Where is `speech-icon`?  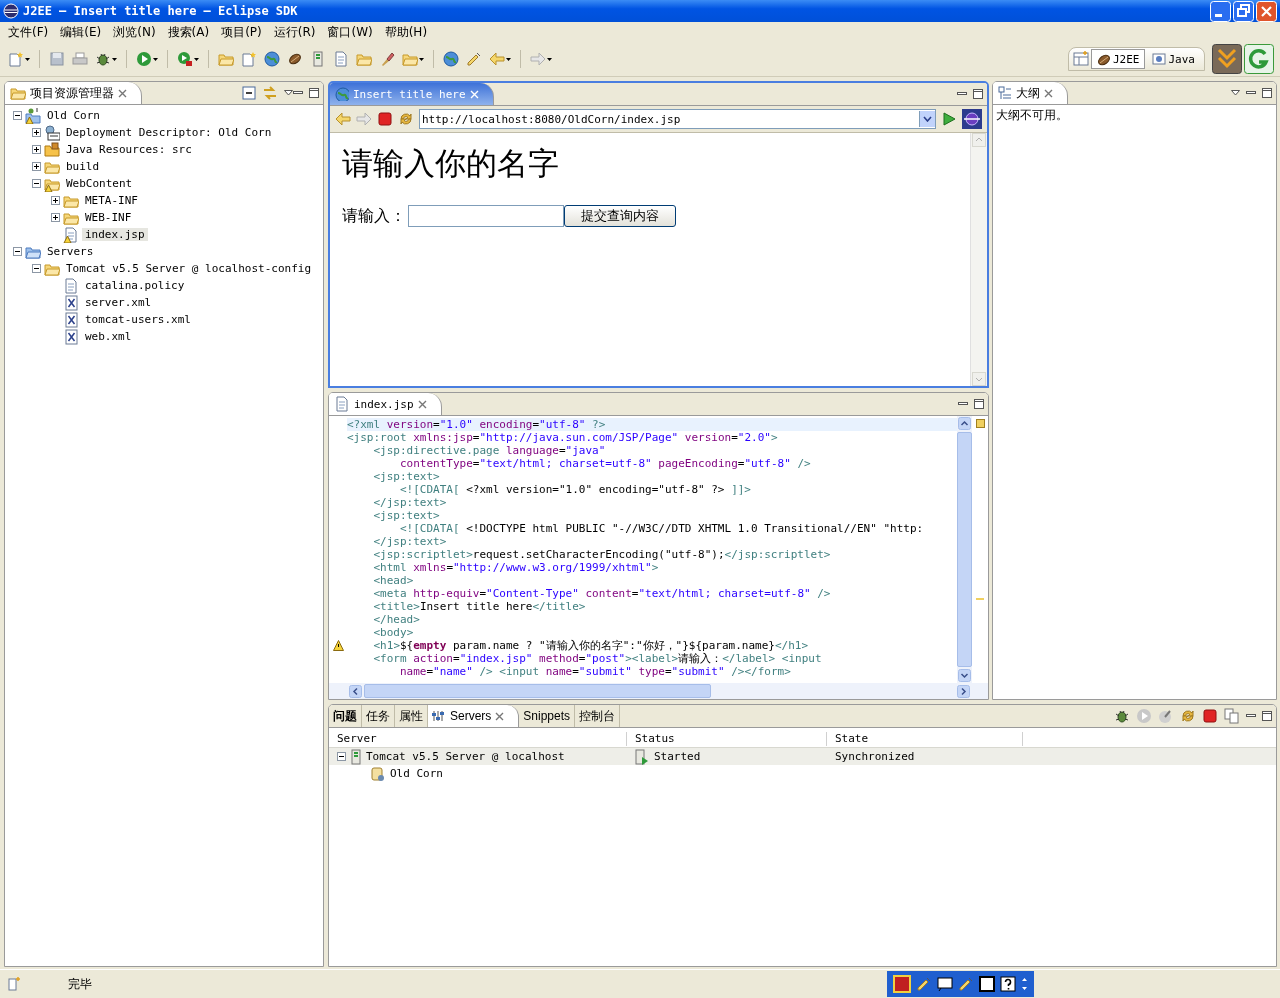 speech-icon is located at coordinates (945, 984).